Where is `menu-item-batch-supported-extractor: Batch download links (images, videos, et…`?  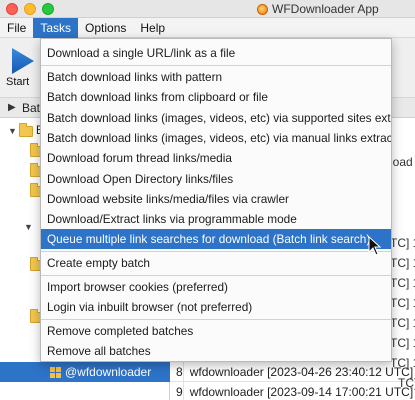
menu-item-batch-supported-extractor: Batch download links (images, videos, et… is located at coordinates (216, 118).